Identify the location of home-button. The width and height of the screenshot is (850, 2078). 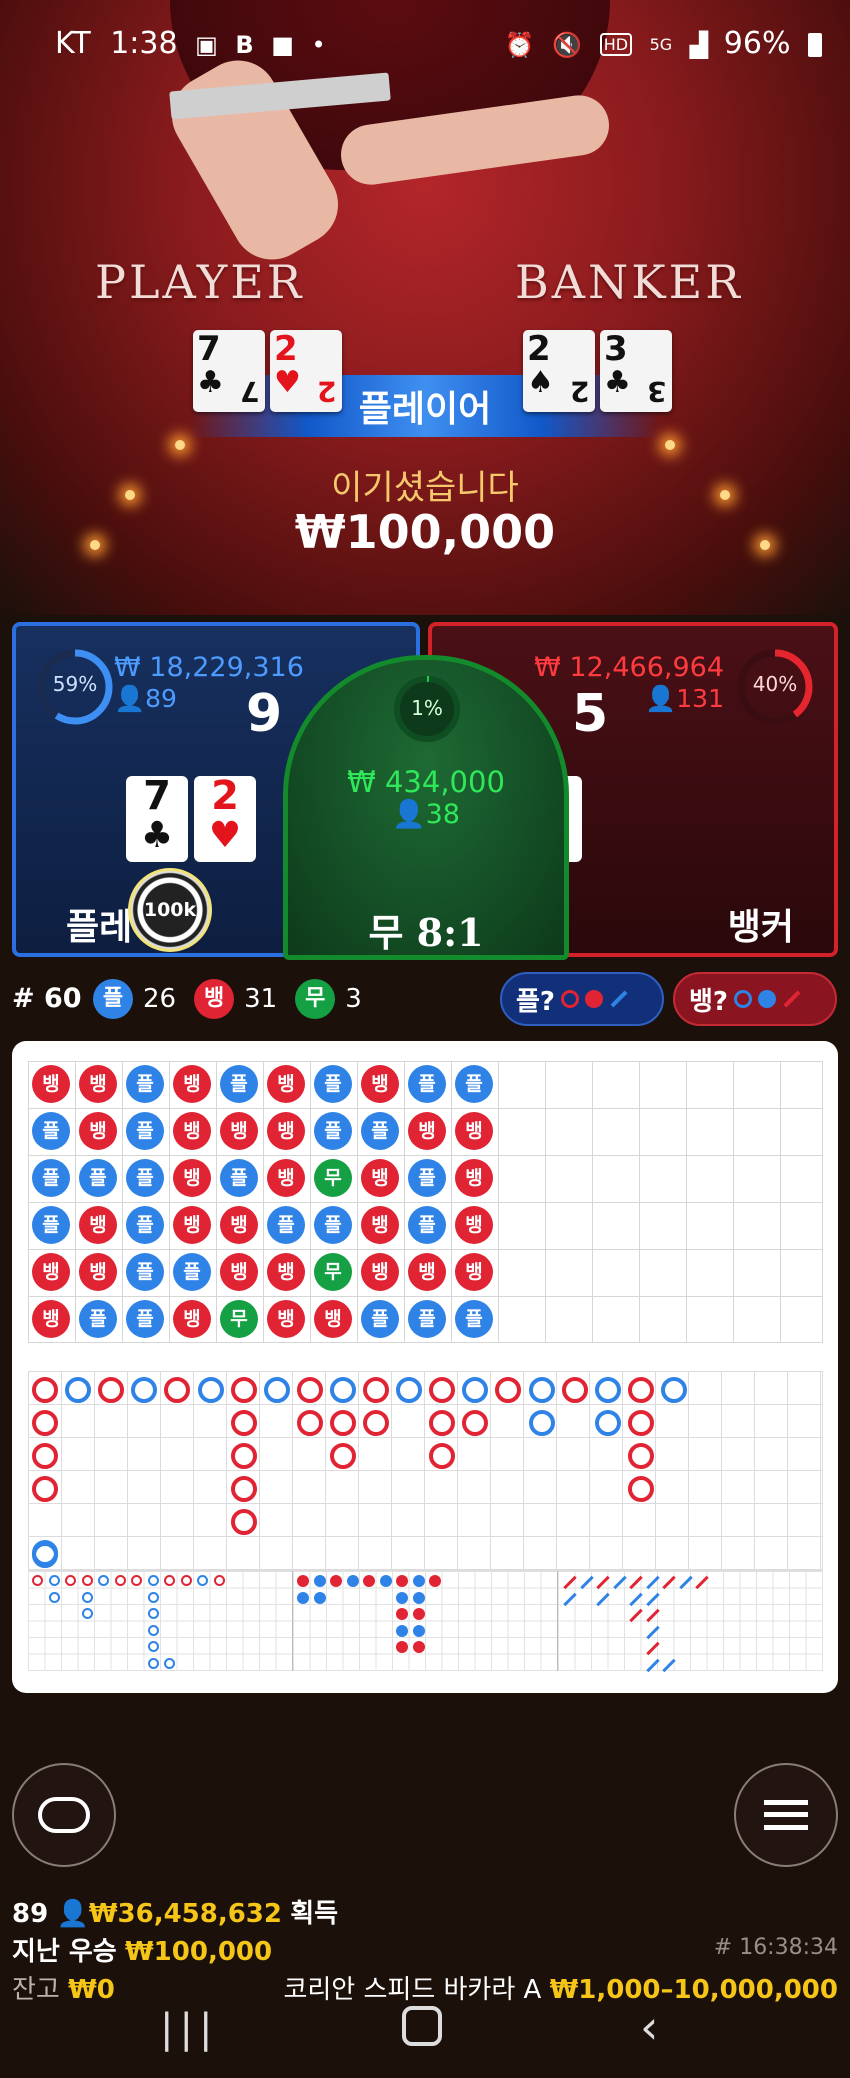
(422, 2026).